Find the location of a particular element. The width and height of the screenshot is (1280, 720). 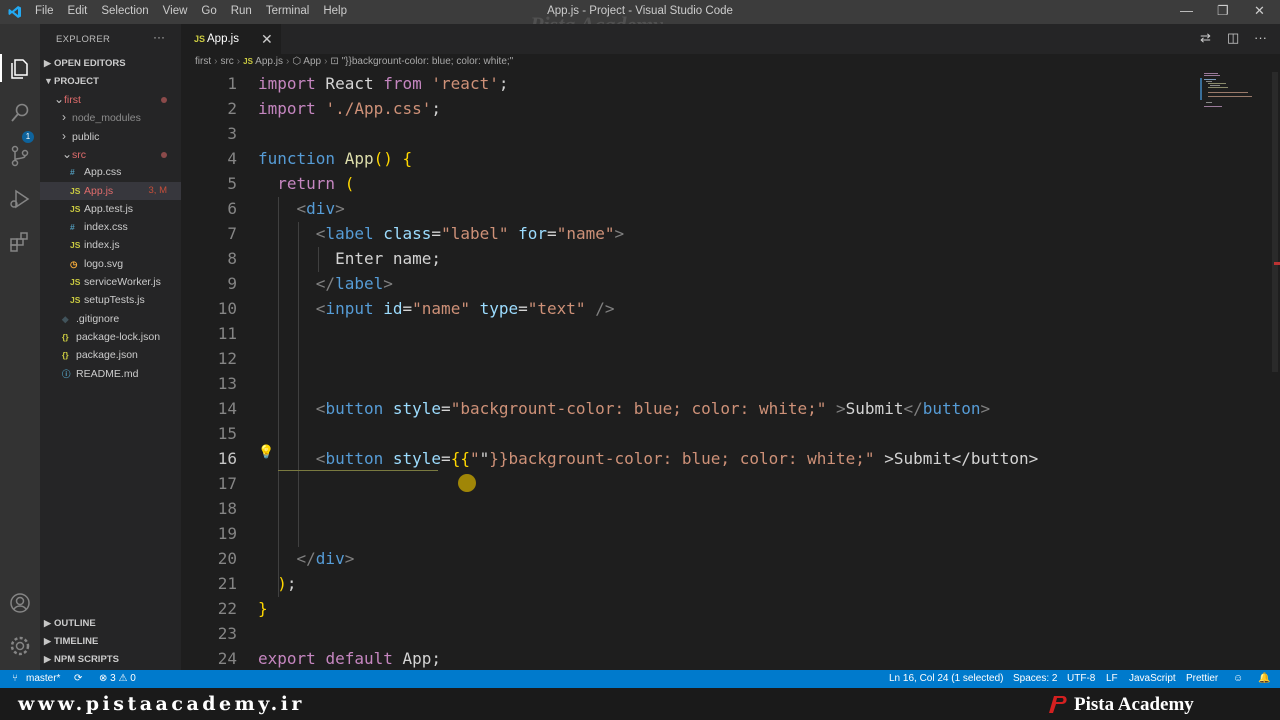

tree-item-label: public is located at coordinates (86, 136).